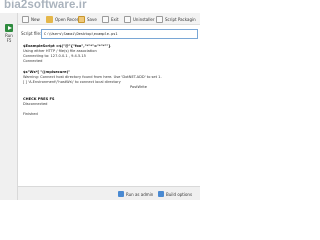 The width and height of the screenshot is (320, 240). What do you see at coordinates (31, 33) in the screenshot?
I see `file-label: Script file:` at bounding box center [31, 33].